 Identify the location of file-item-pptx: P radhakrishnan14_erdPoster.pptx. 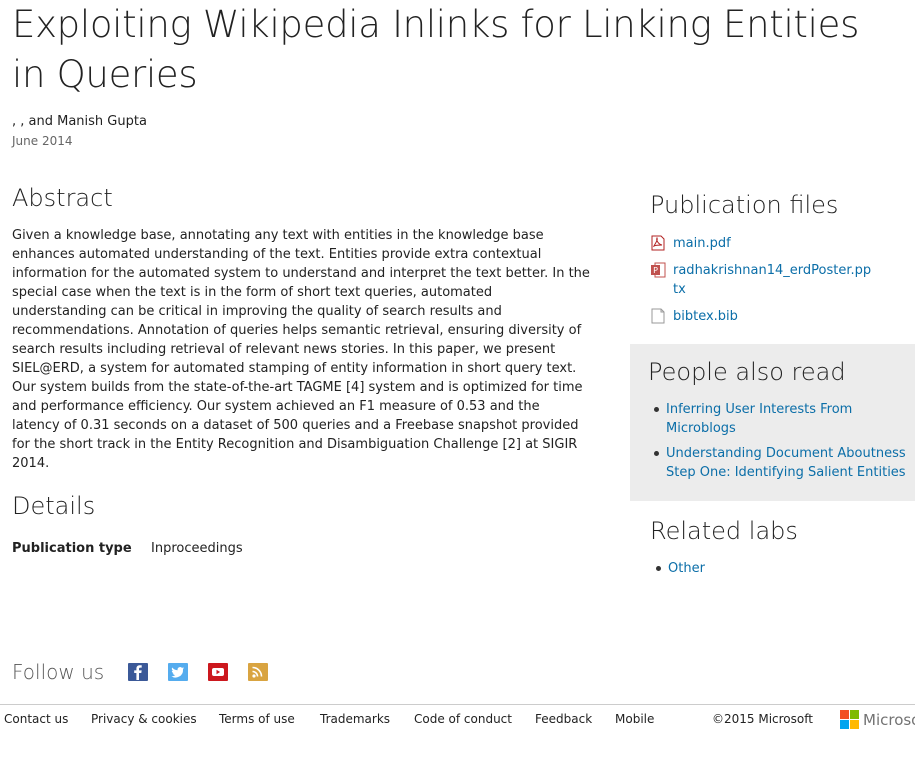
(762, 280).